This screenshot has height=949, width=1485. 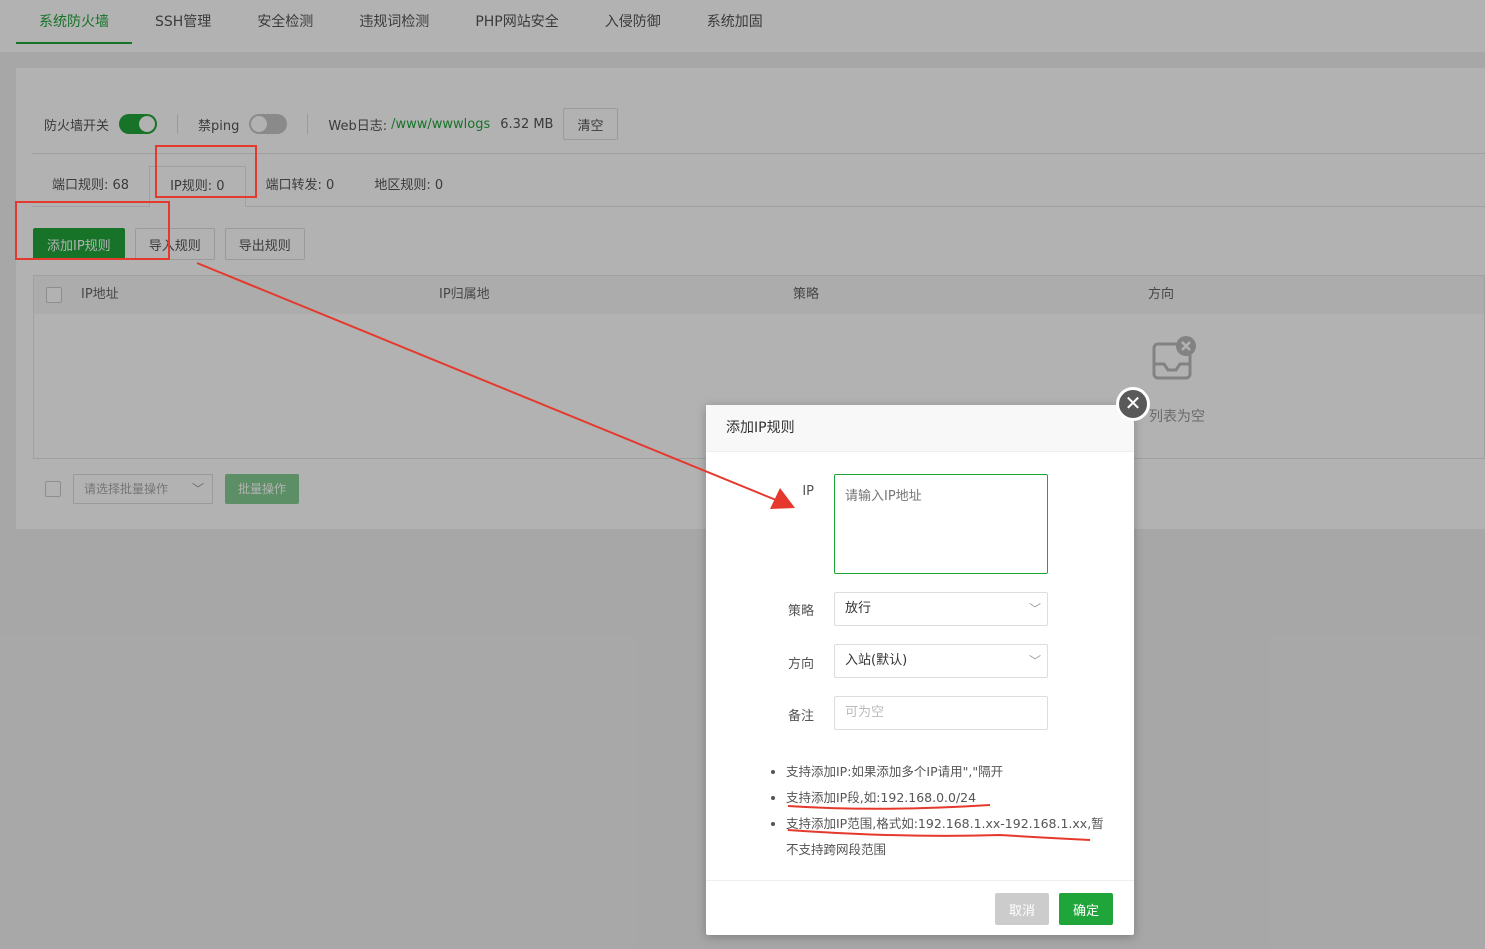 What do you see at coordinates (920, 428) in the screenshot?
I see `dialog-title: 添加IP规则` at bounding box center [920, 428].